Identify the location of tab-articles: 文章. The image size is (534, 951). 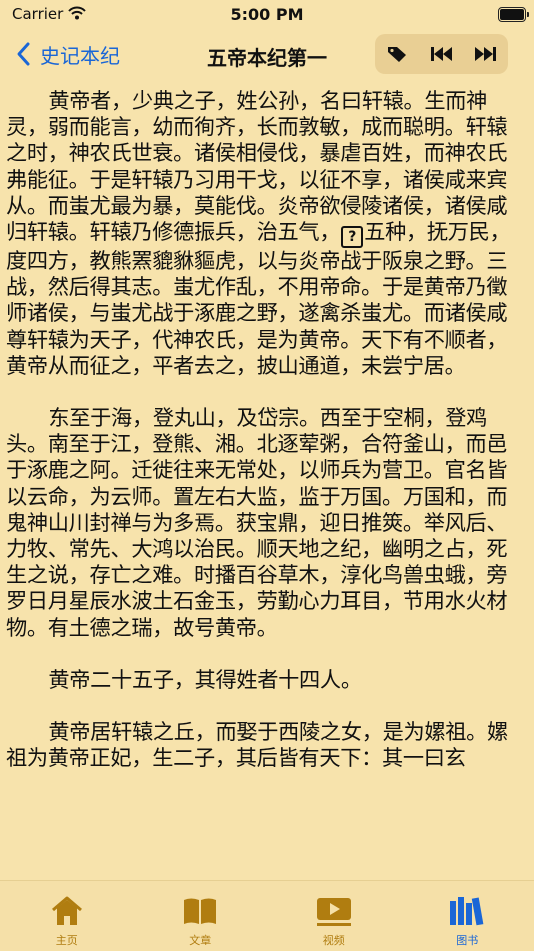
(201, 916).